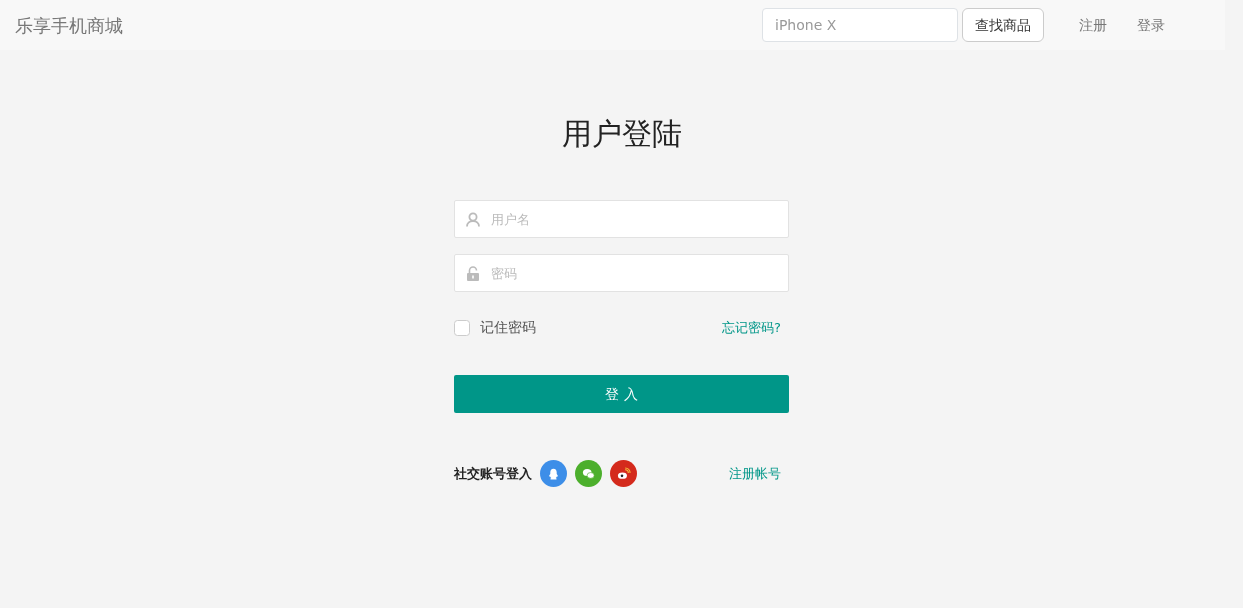  I want to click on social-login-label: 社交账号登入, so click(493, 473).